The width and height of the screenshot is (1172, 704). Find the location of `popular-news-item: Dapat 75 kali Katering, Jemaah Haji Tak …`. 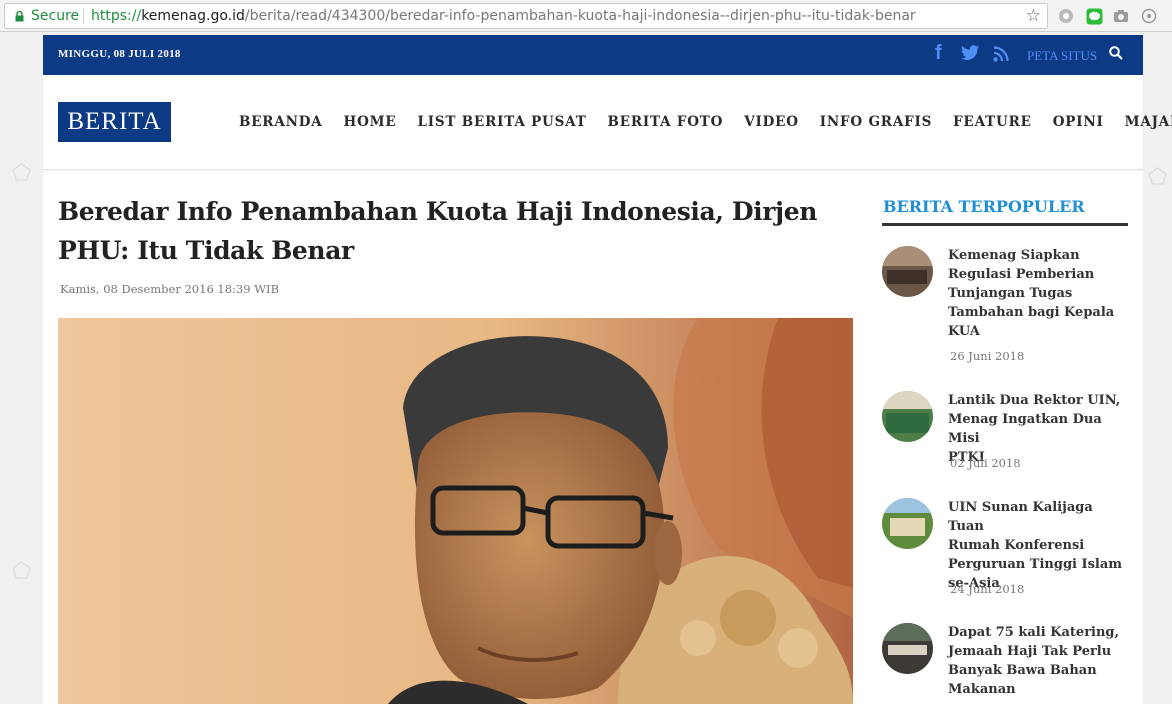

popular-news-item: Dapat 75 kali Katering, Jemaah Haji Tak … is located at coordinates (1007, 663).